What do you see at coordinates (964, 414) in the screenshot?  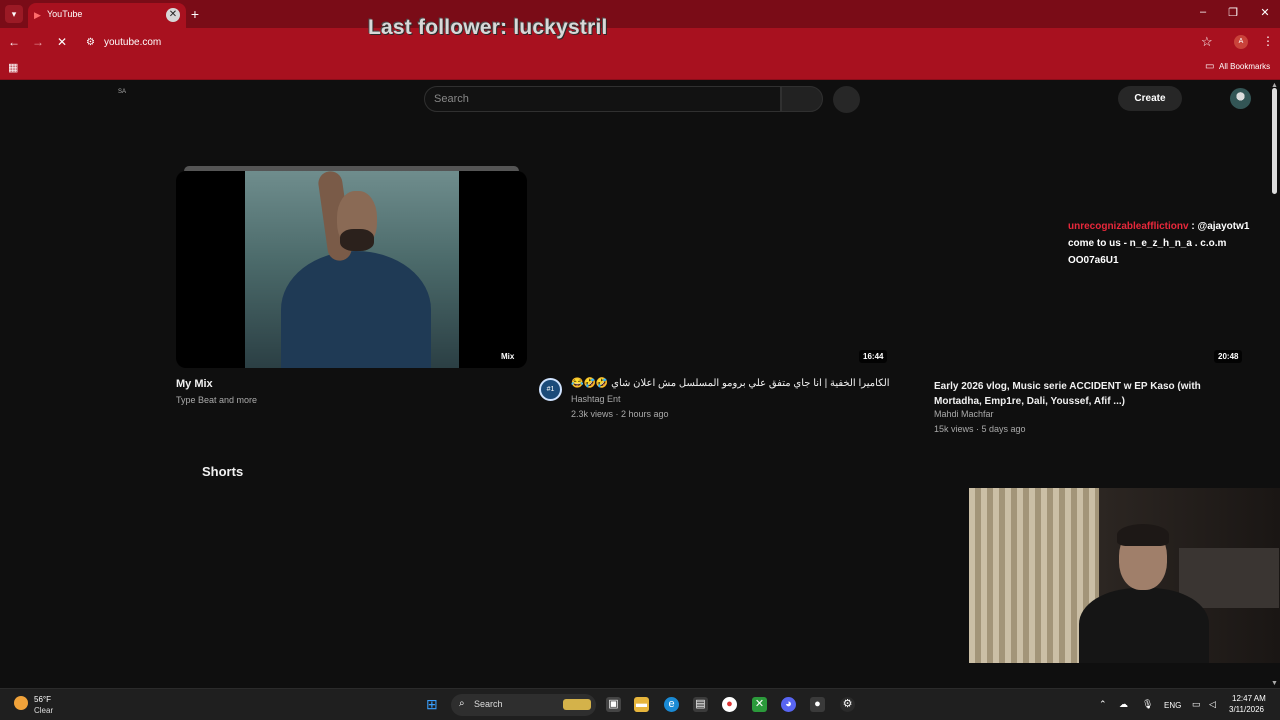 I see `channel-name: Mahdi Machfar` at bounding box center [964, 414].